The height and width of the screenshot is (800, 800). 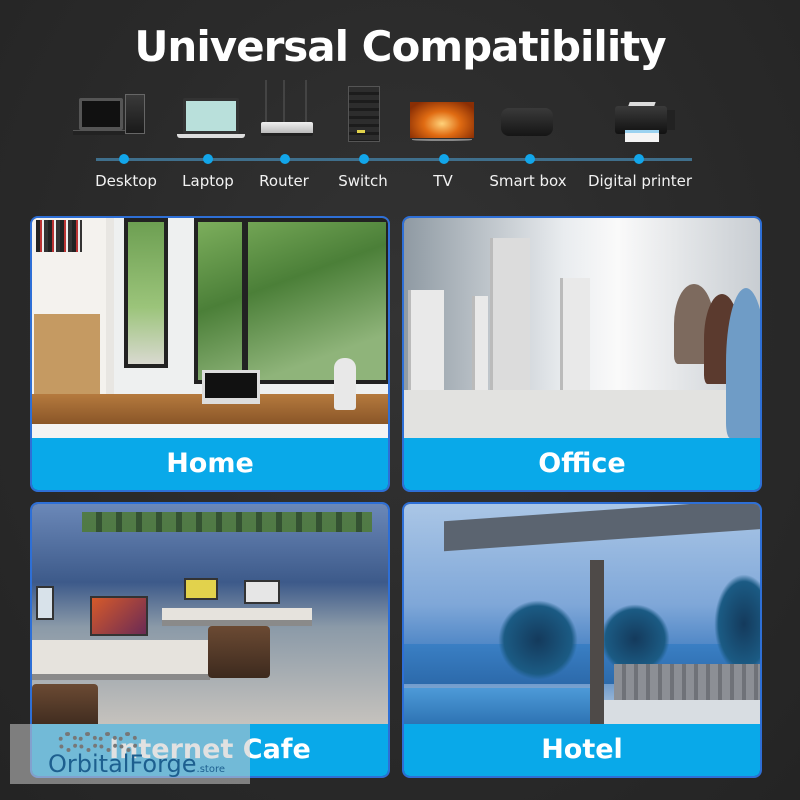 I want to click on watermark-logo: OrbitalForge.store, so click(x=130, y=754).